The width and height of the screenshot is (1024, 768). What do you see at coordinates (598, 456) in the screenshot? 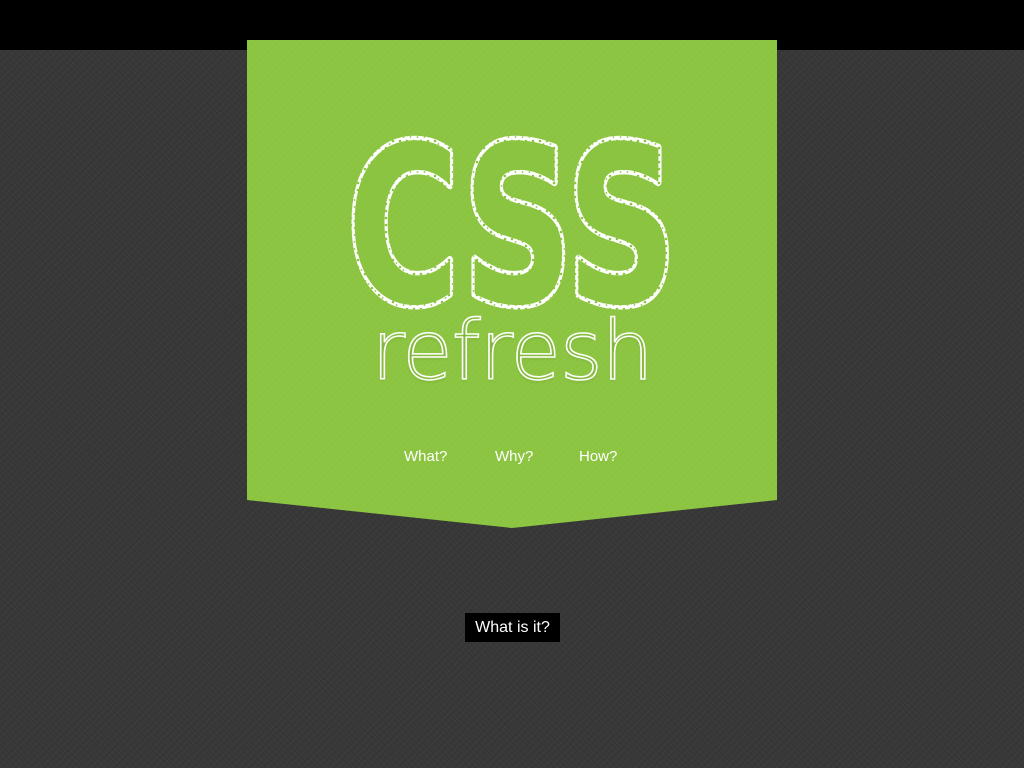
I see `nav-link-how: How?` at bounding box center [598, 456].